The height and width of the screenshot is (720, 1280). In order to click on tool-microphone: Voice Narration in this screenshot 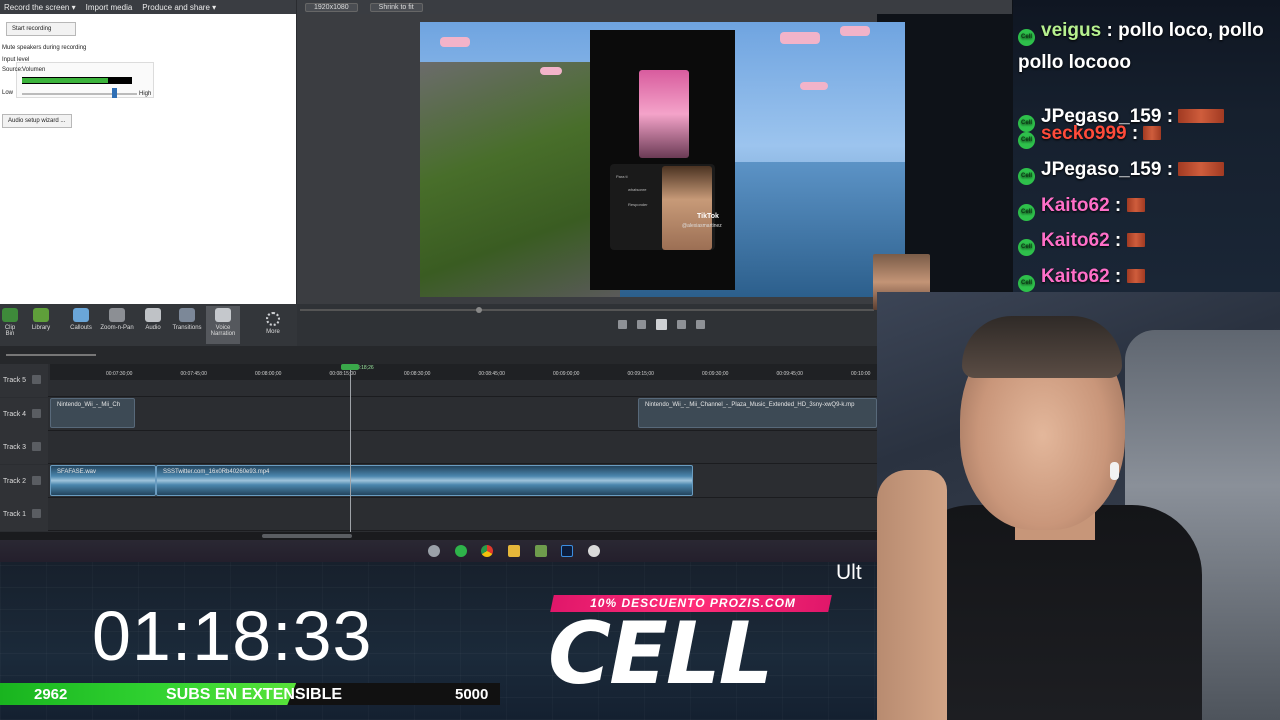, I will do `click(223, 325)`.